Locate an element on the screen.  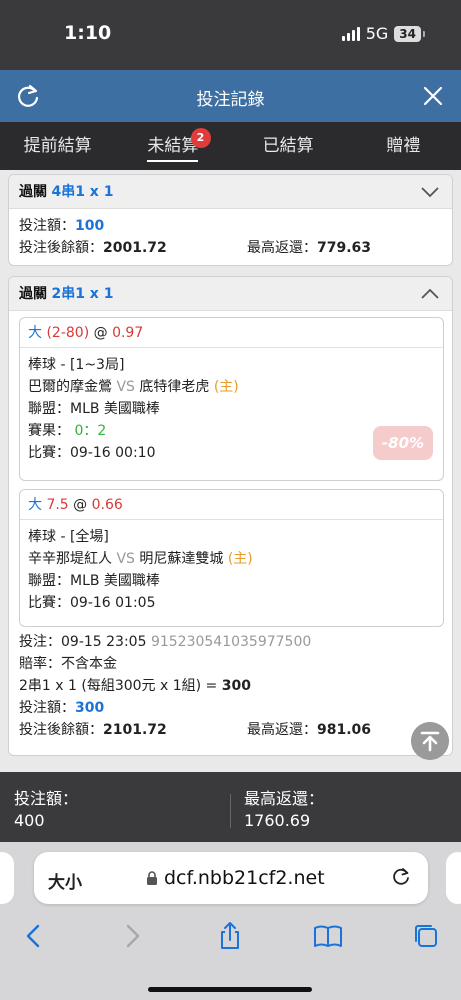
page-title: 投注記錄 is located at coordinates (230, 100).